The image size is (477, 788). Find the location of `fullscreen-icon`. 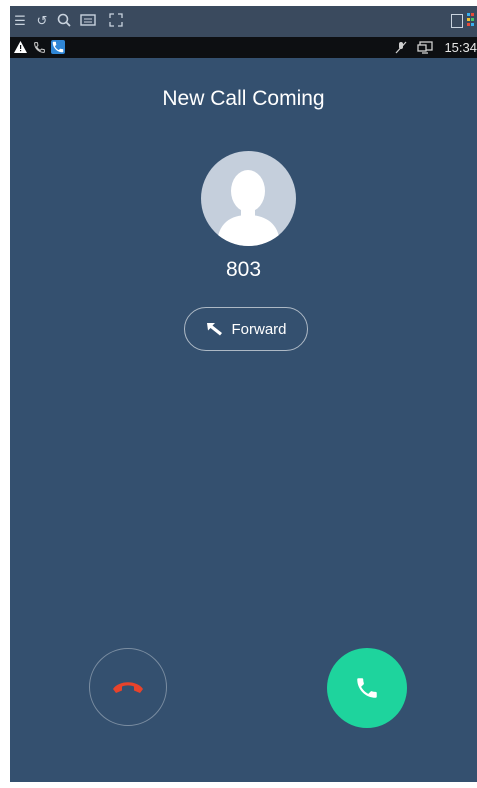

fullscreen-icon is located at coordinates (116, 21).